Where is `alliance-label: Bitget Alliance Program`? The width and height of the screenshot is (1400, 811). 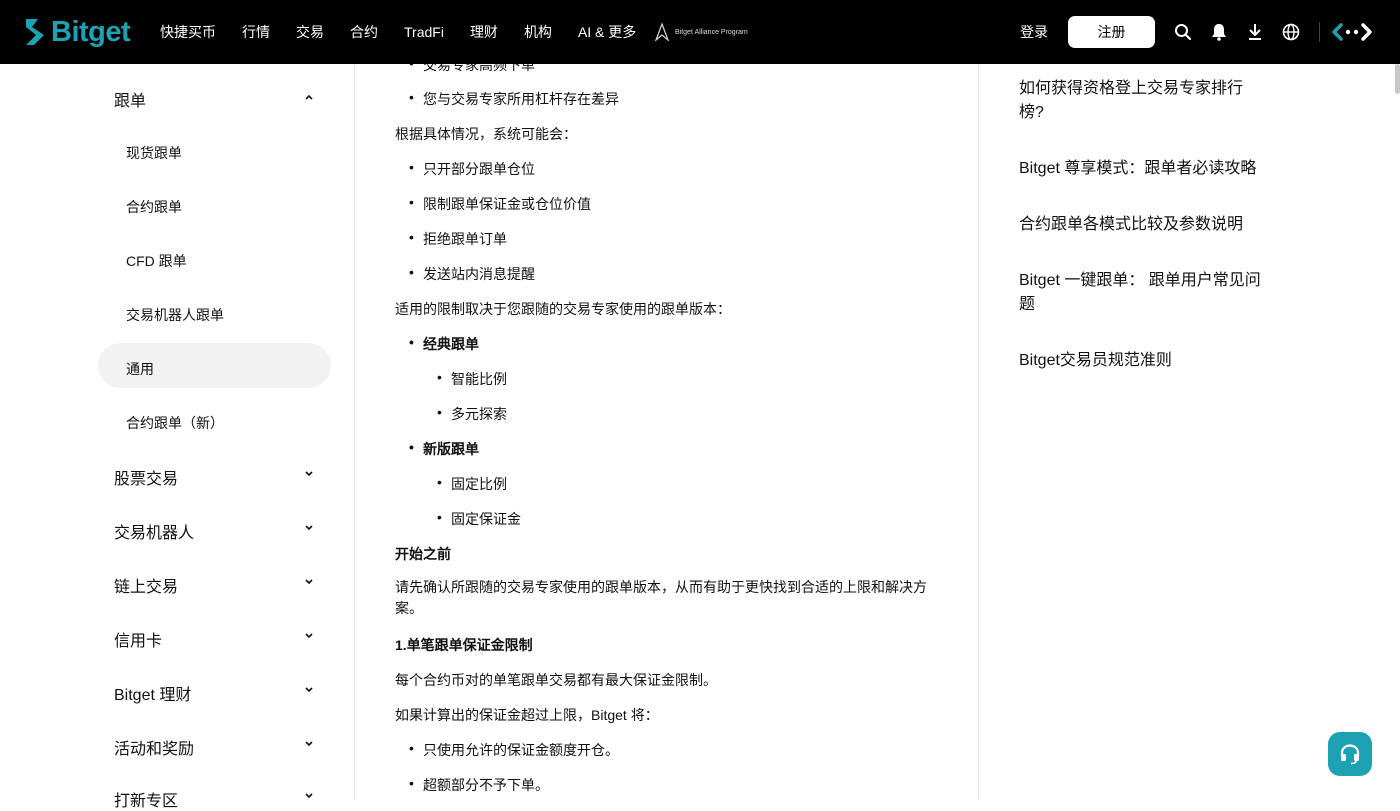 alliance-label: Bitget Alliance Program is located at coordinates (711, 32).